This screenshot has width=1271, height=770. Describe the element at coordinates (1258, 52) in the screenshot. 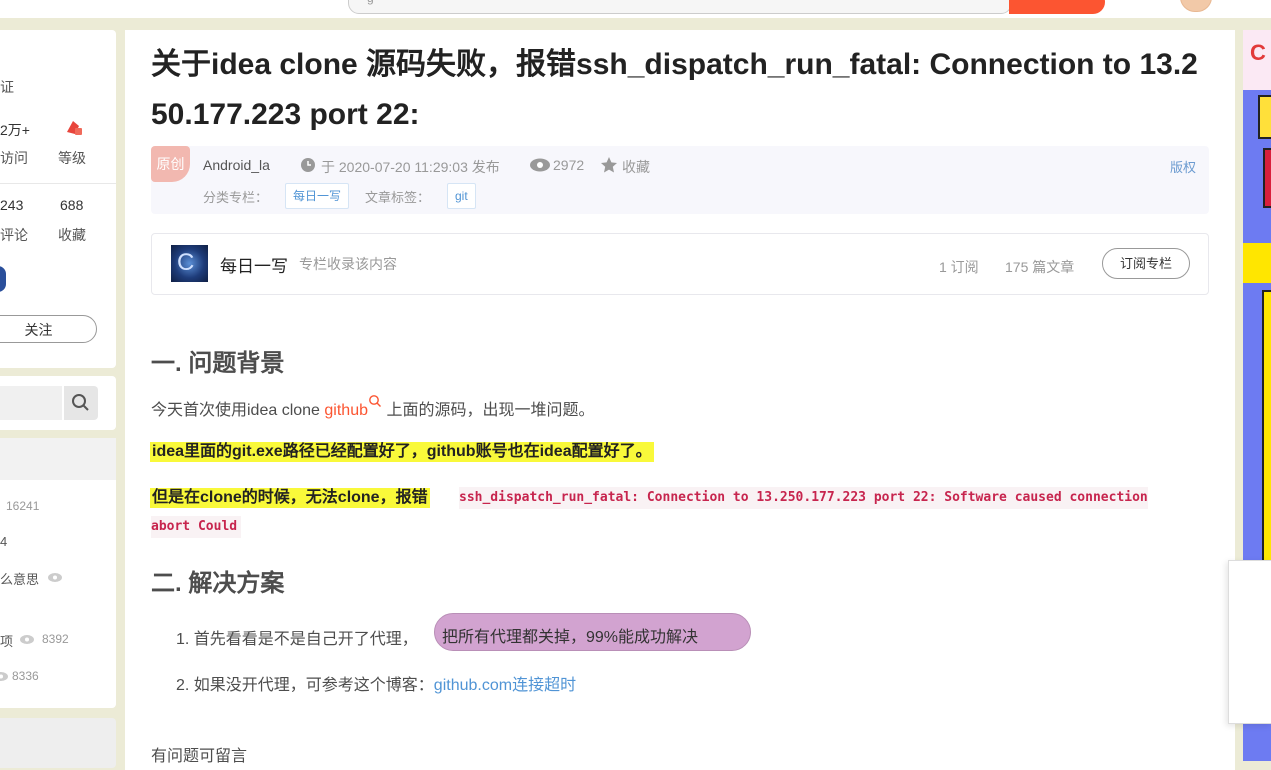

I see `ad-logo-icon: C` at that location.